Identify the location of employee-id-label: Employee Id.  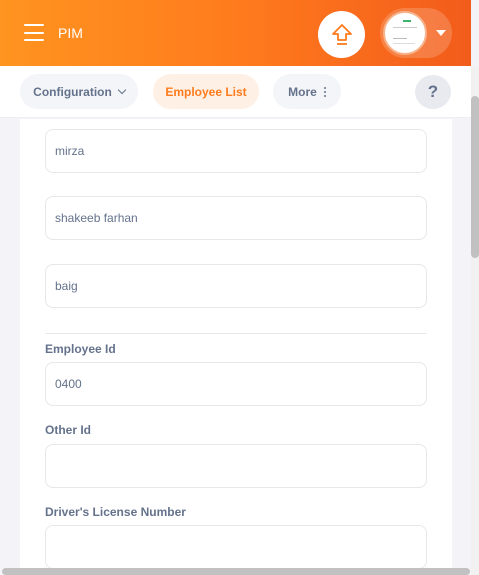
(80, 349).